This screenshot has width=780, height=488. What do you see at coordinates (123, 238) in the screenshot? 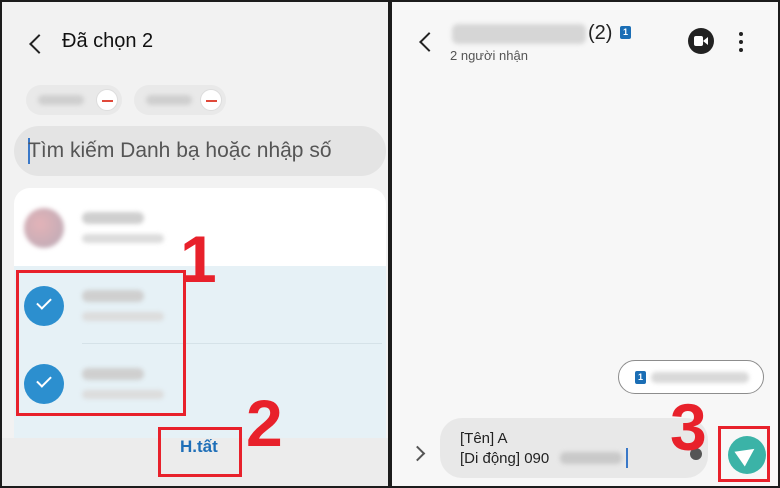
I see `contact-number-redacted` at bounding box center [123, 238].